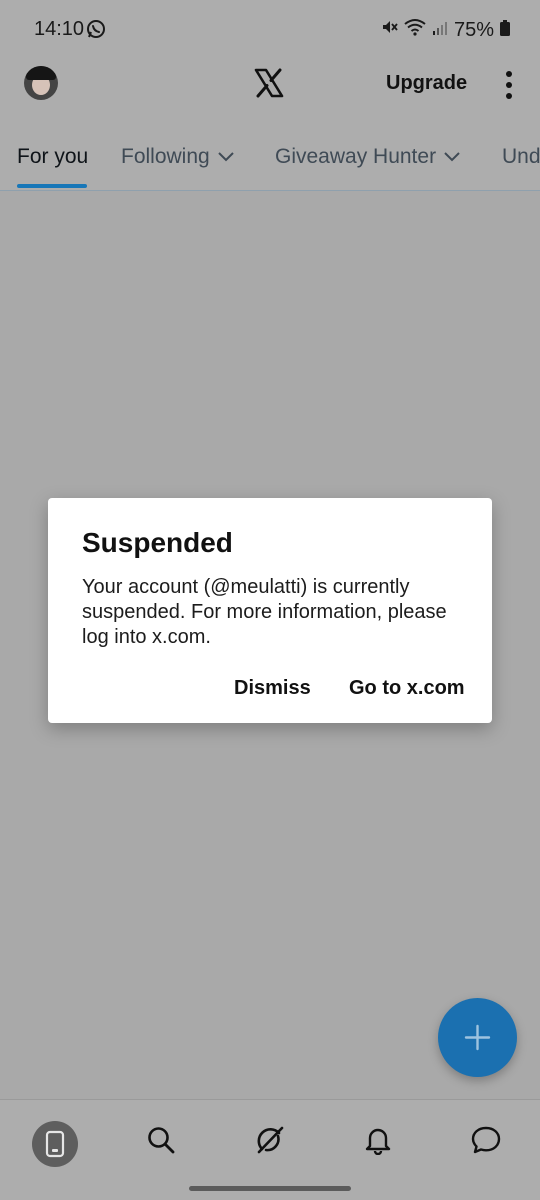 The height and width of the screenshot is (1200, 540). I want to click on tab-und: Und, so click(521, 157).